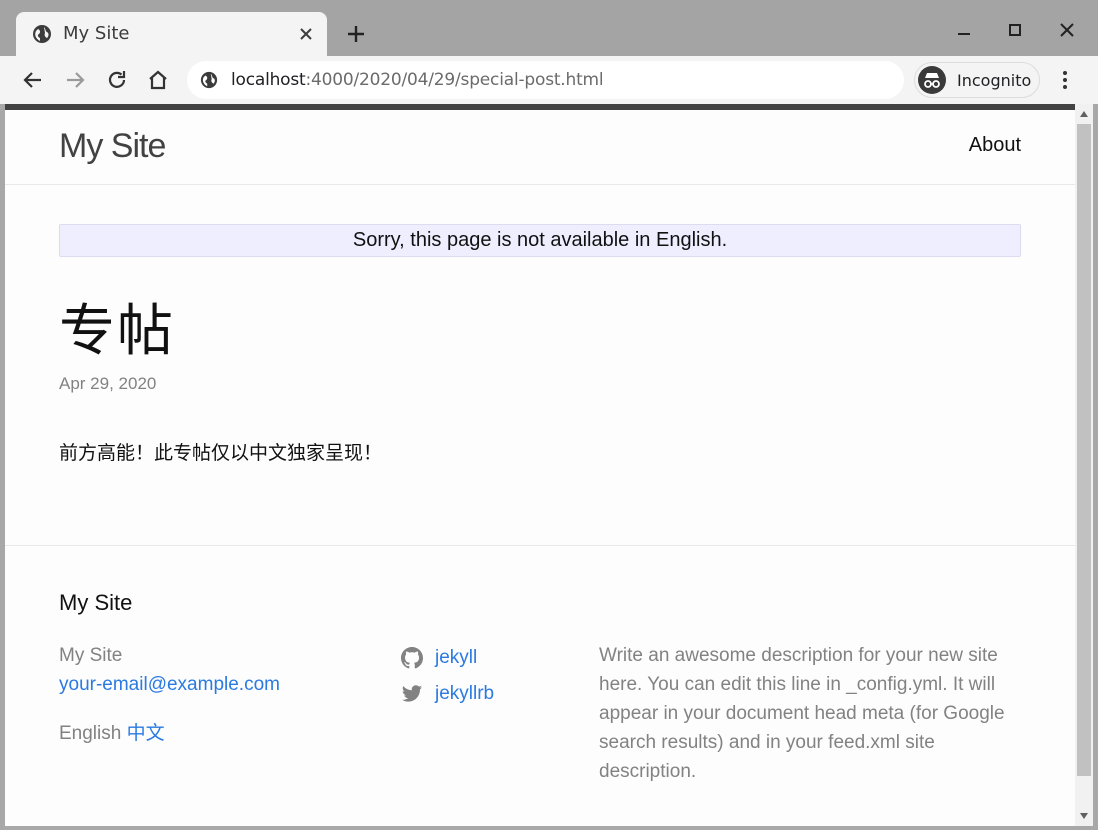 Image resolution: width=1098 pixels, height=830 pixels. What do you see at coordinates (169, 684) in the screenshot?
I see `footer-email-link: your-email@example.com` at bounding box center [169, 684].